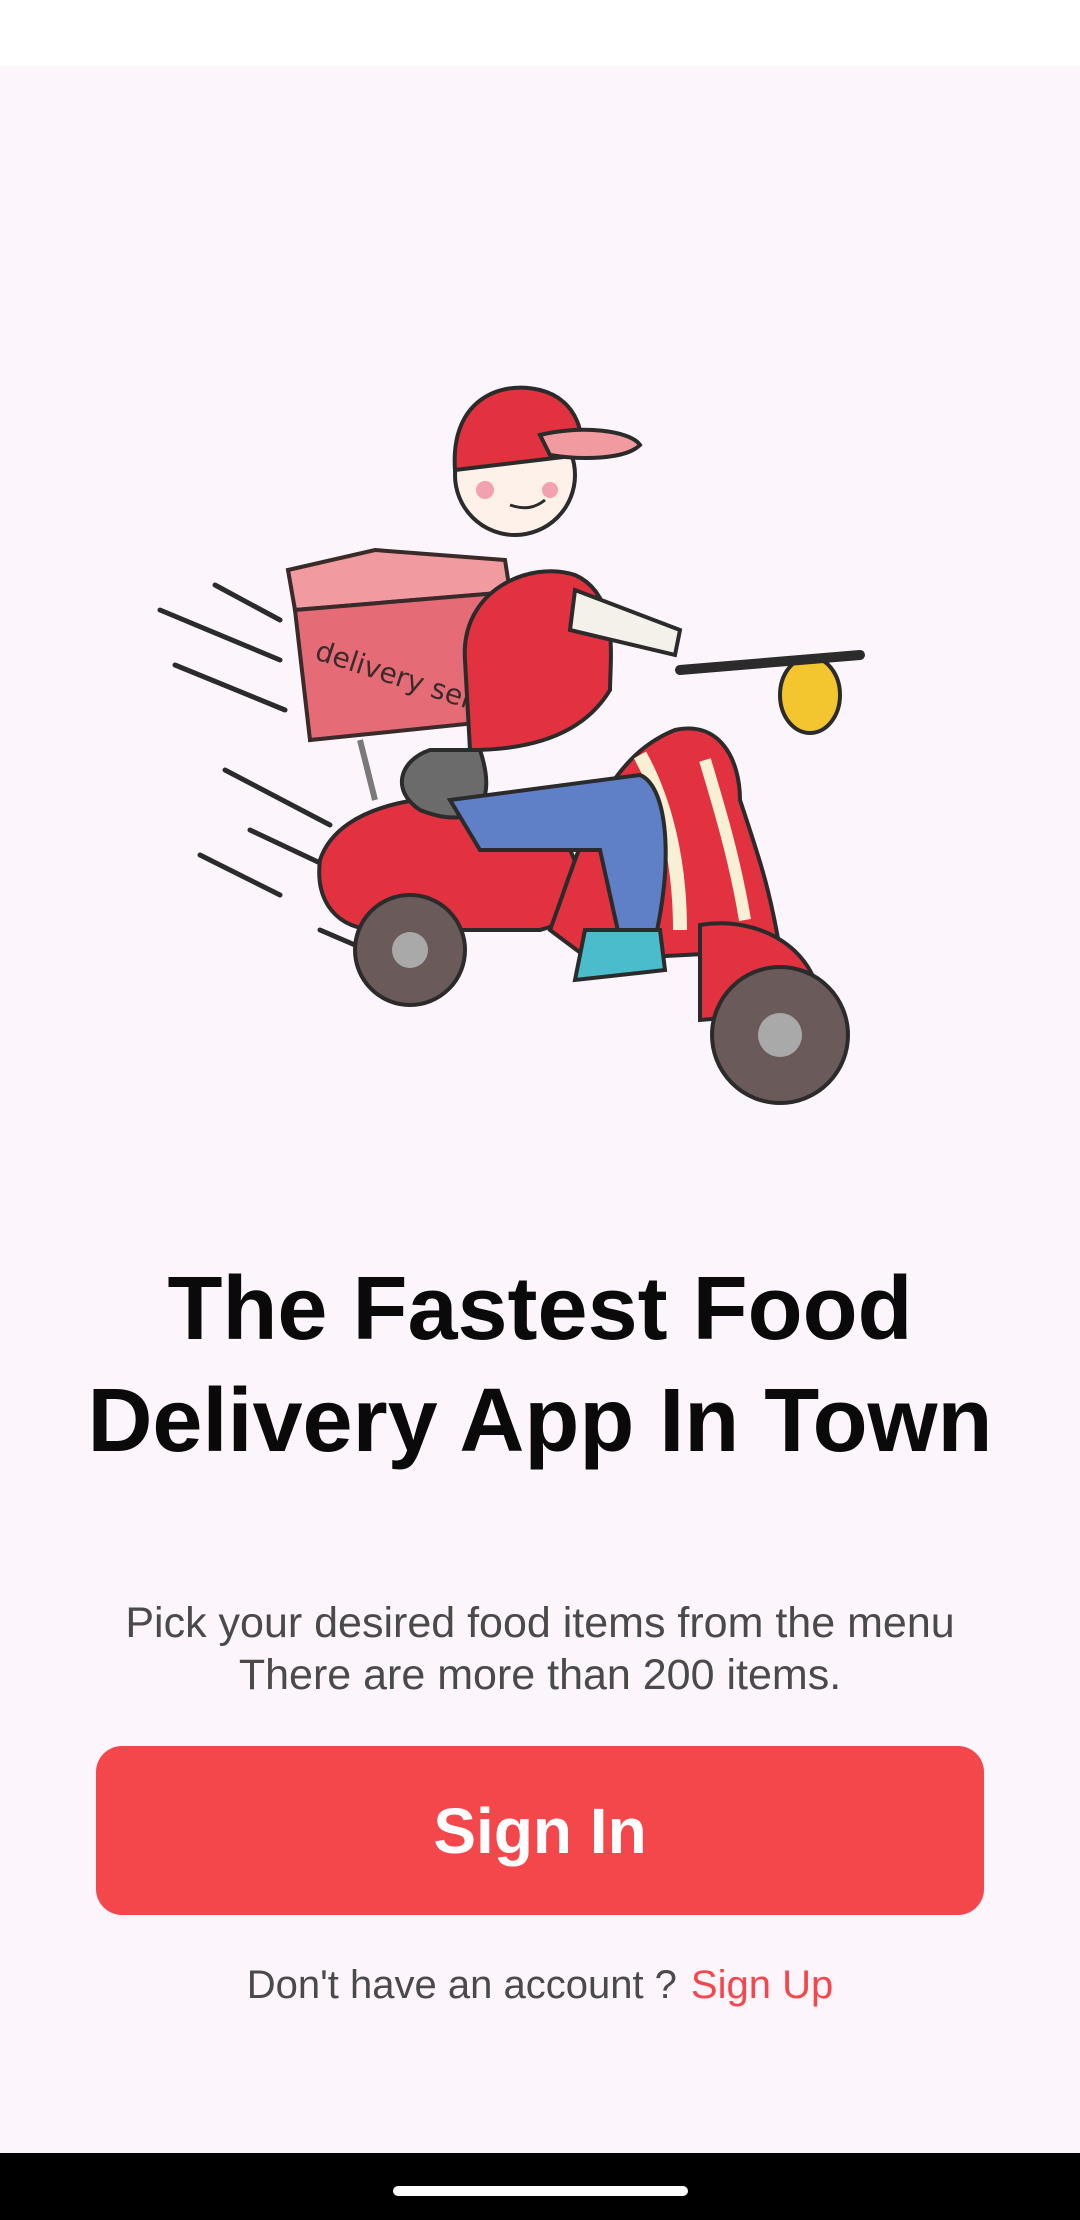 The image size is (1080, 2220). Describe the element at coordinates (461, 1985) in the screenshot. I see `signup-prompt: Don't have an account ?` at that location.